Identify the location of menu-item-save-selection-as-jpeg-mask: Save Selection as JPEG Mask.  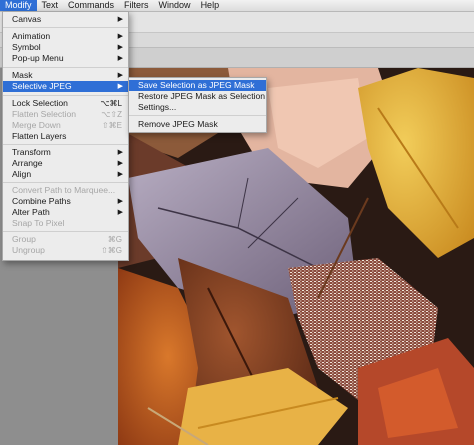
(197, 85).